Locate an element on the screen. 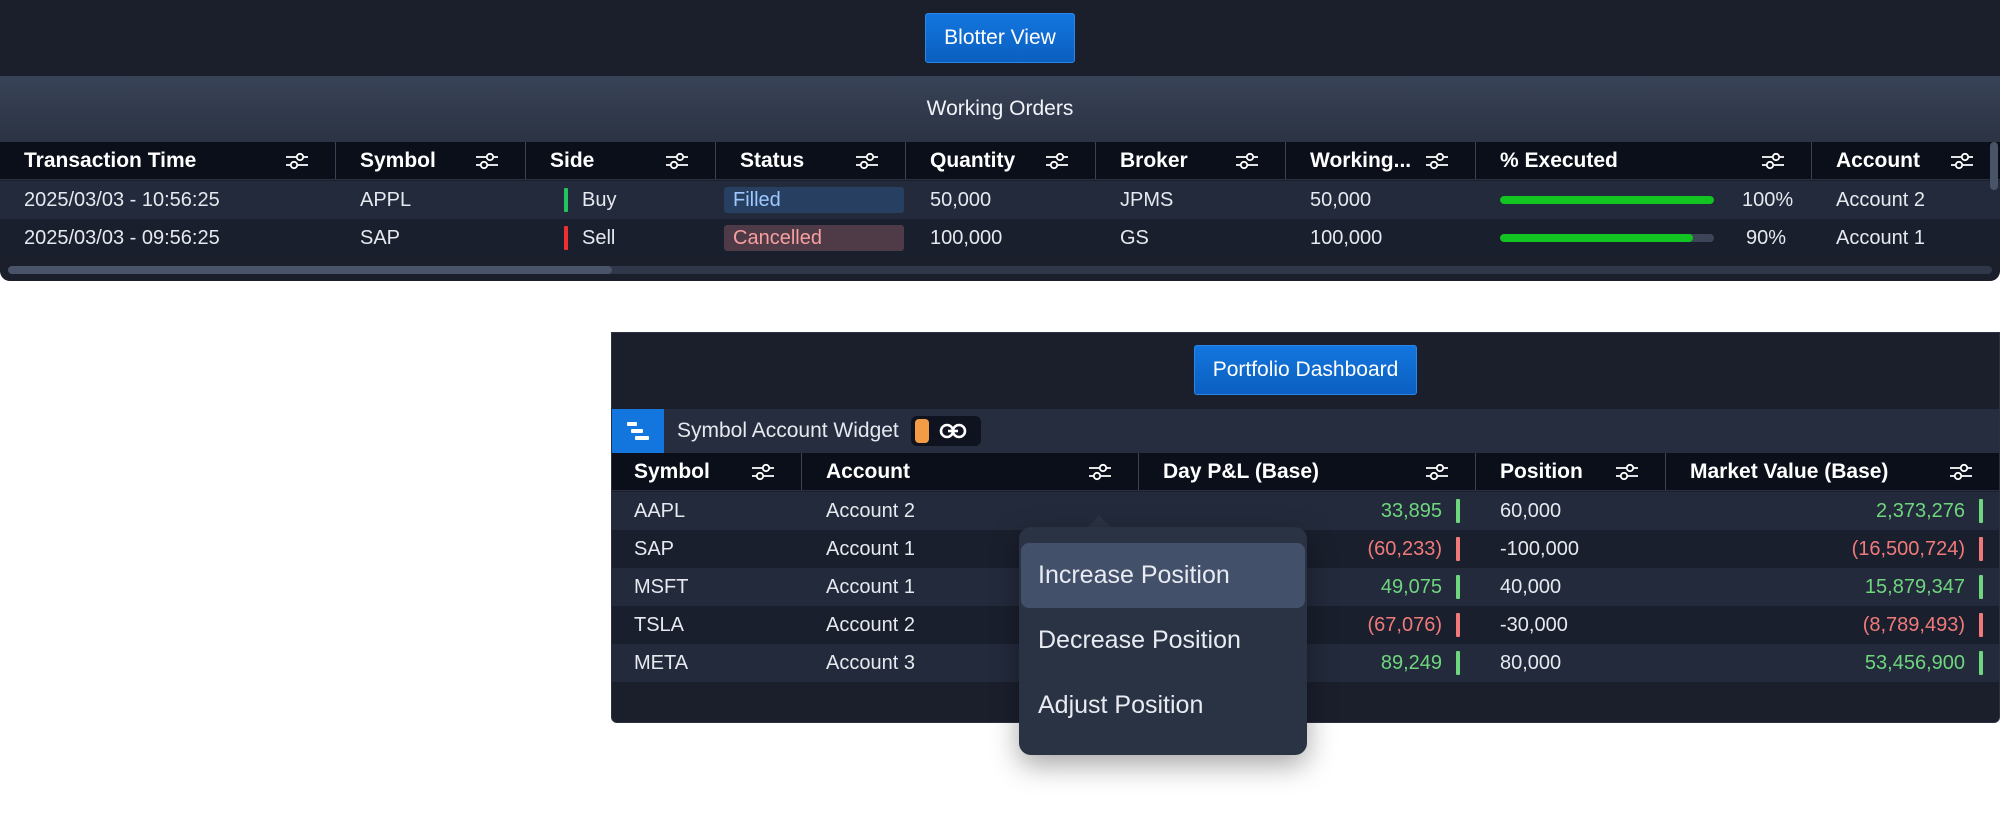 The width and height of the screenshot is (2000, 814). table-cell: 60,000 is located at coordinates (1571, 511).